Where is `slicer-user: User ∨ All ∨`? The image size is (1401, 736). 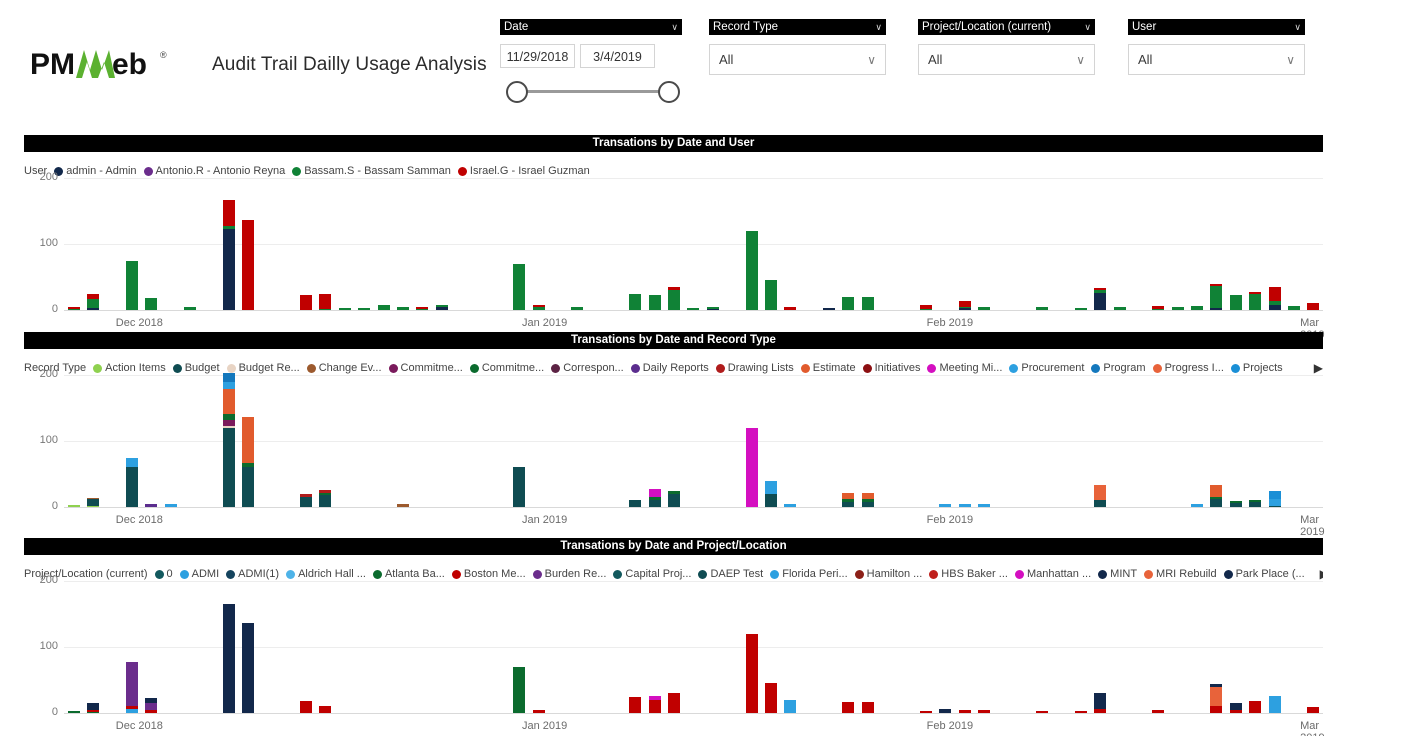 slicer-user: User ∨ All ∨ is located at coordinates (1216, 47).